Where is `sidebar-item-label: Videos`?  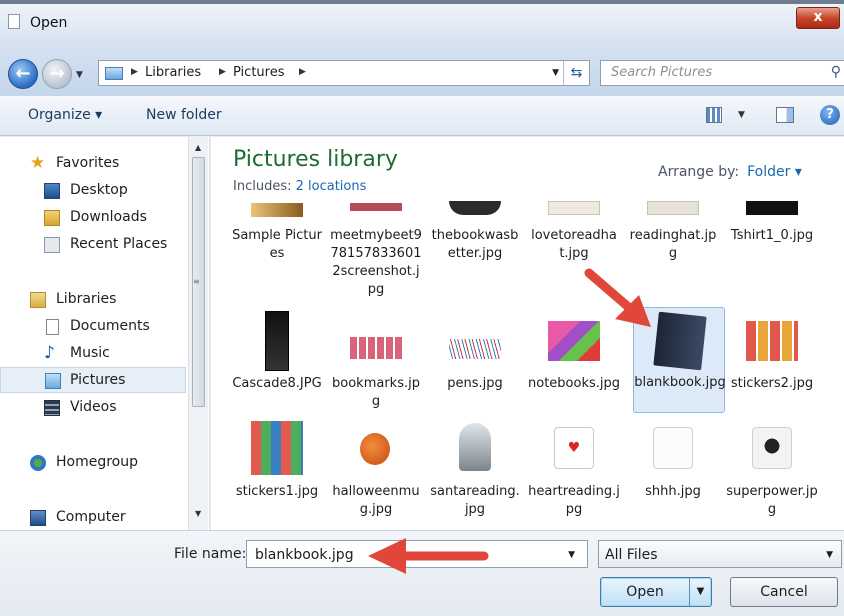
sidebar-item-label: Videos is located at coordinates (93, 407).